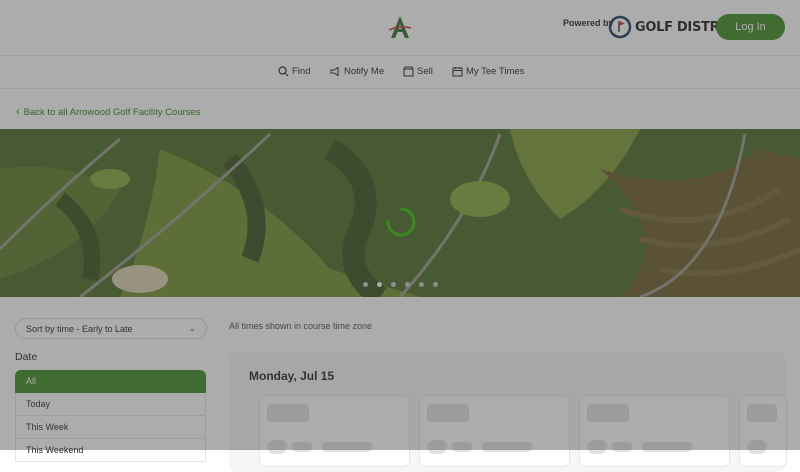 The image size is (800, 472). I want to click on loading-spinner-icon, so click(401, 222).